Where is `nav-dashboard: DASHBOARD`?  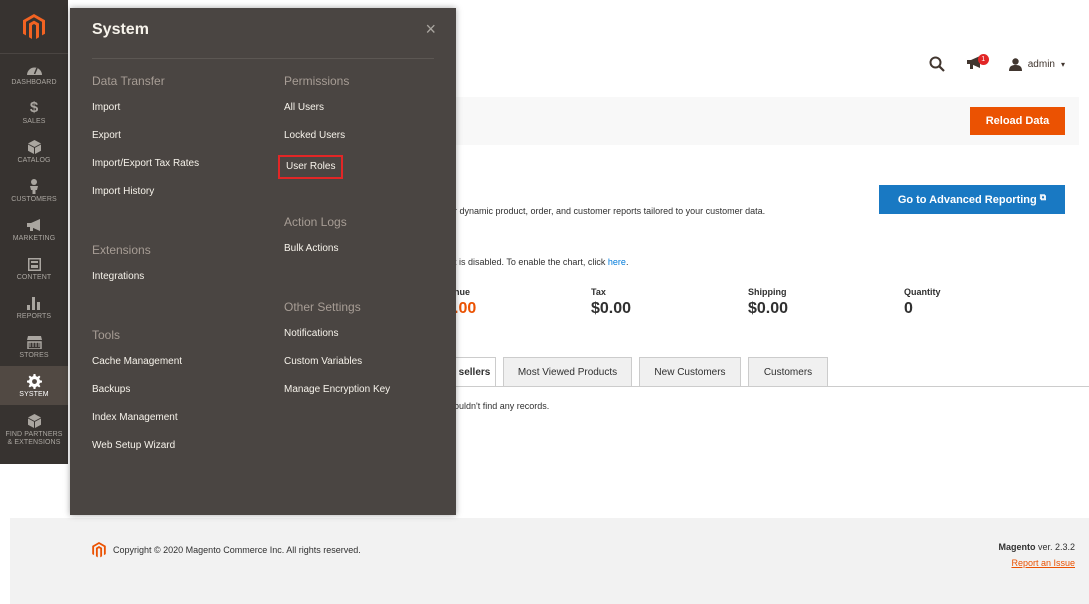 nav-dashboard: DASHBOARD is located at coordinates (34, 73).